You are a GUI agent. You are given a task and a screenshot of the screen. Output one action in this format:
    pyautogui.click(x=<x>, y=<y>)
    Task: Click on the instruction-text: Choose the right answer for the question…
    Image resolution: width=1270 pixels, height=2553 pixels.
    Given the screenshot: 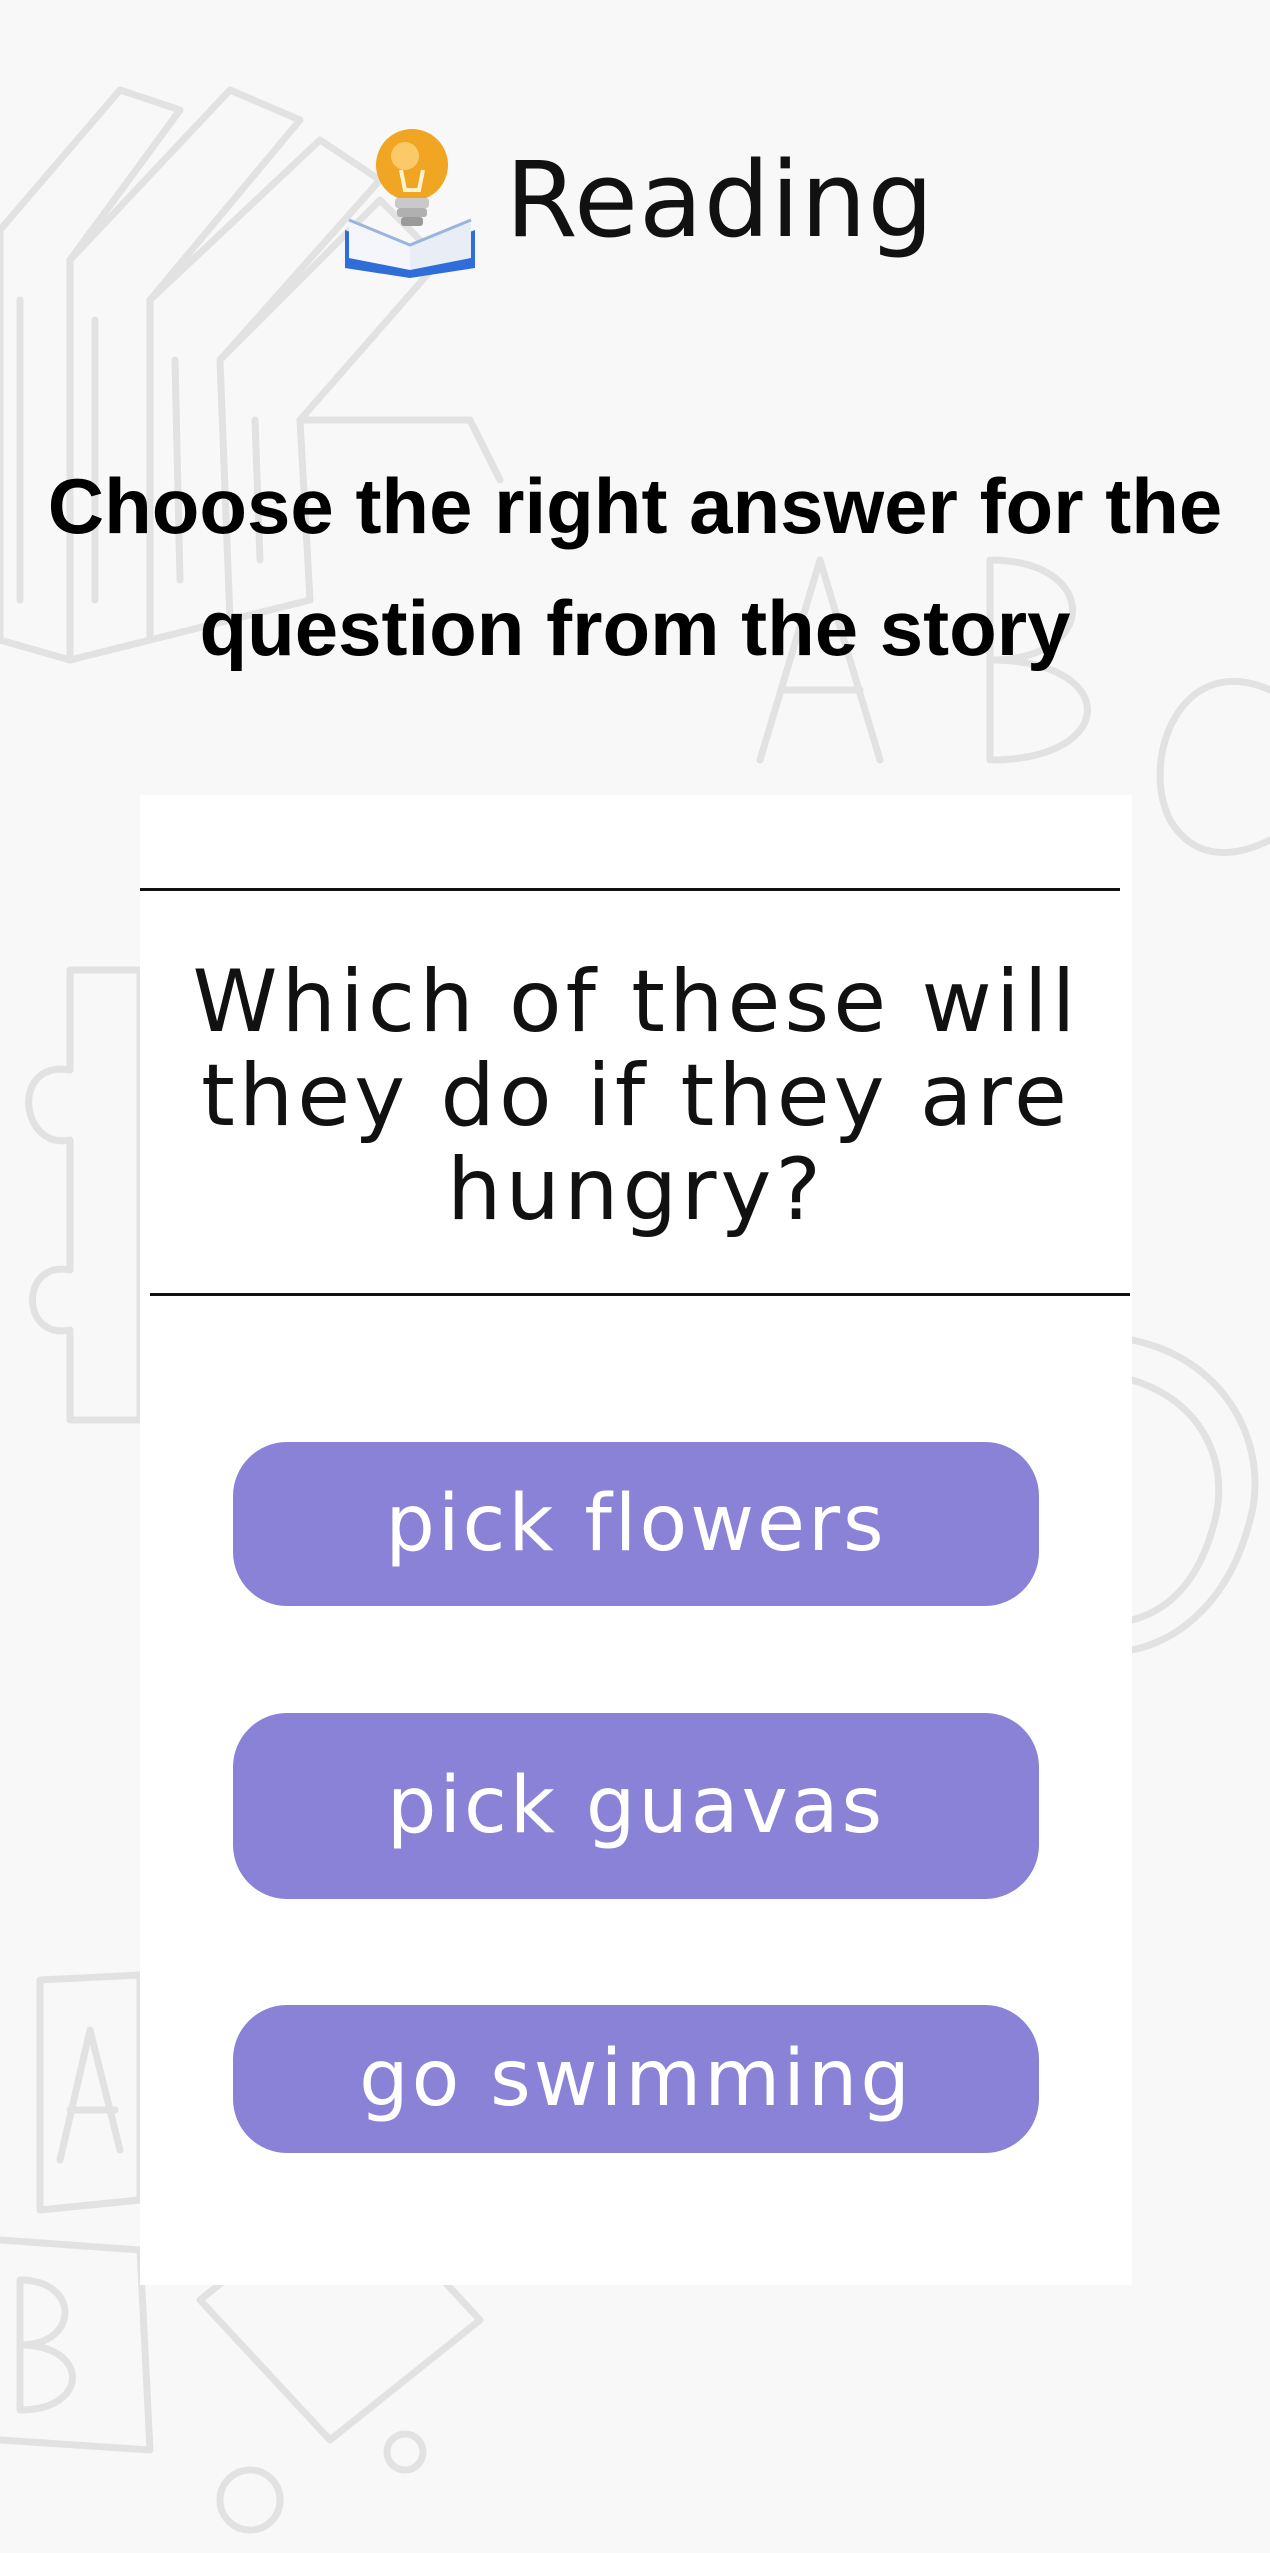 What is the action you would take?
    pyautogui.click(x=635, y=567)
    